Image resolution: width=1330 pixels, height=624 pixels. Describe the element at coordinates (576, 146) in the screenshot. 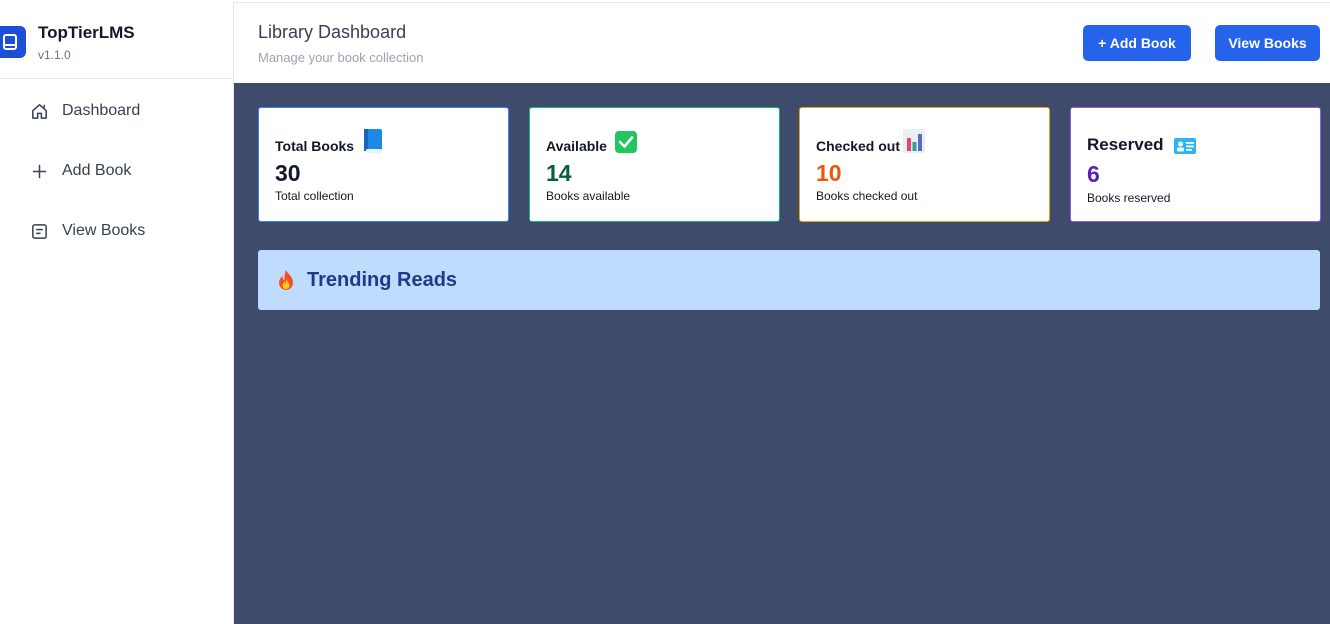

I see `stat-card-title: Available` at that location.